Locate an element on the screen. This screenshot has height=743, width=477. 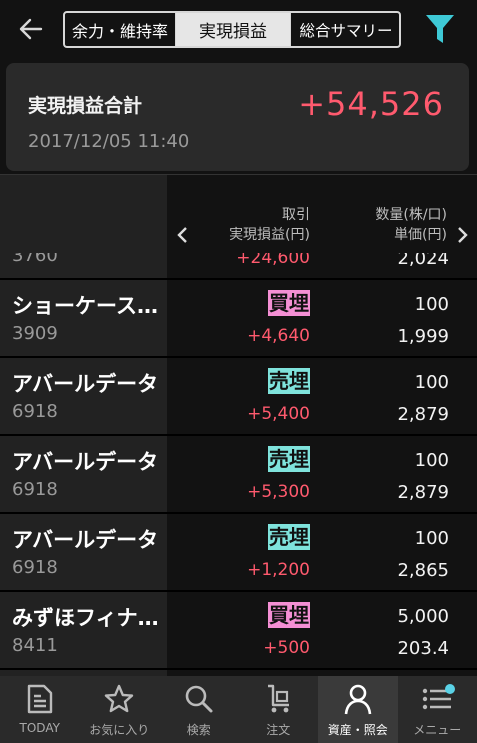
realized-pl: +500 is located at coordinates (286, 648).